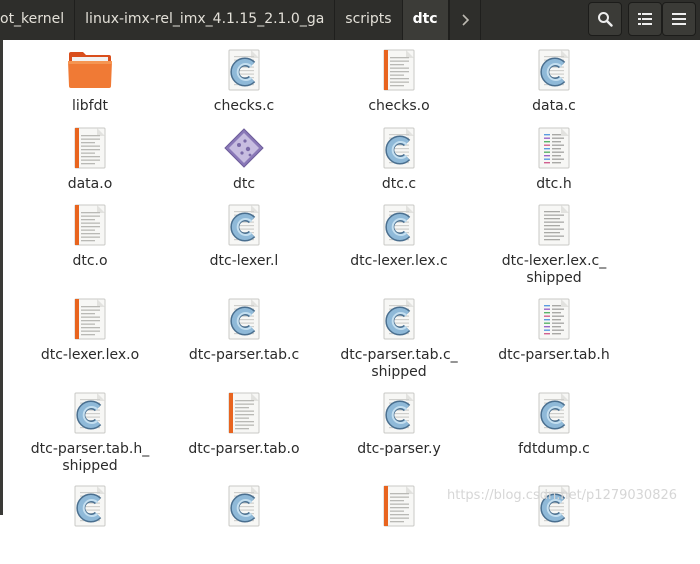 The image size is (700, 564). I want to click on file-item: dtc.h, so click(554, 166).